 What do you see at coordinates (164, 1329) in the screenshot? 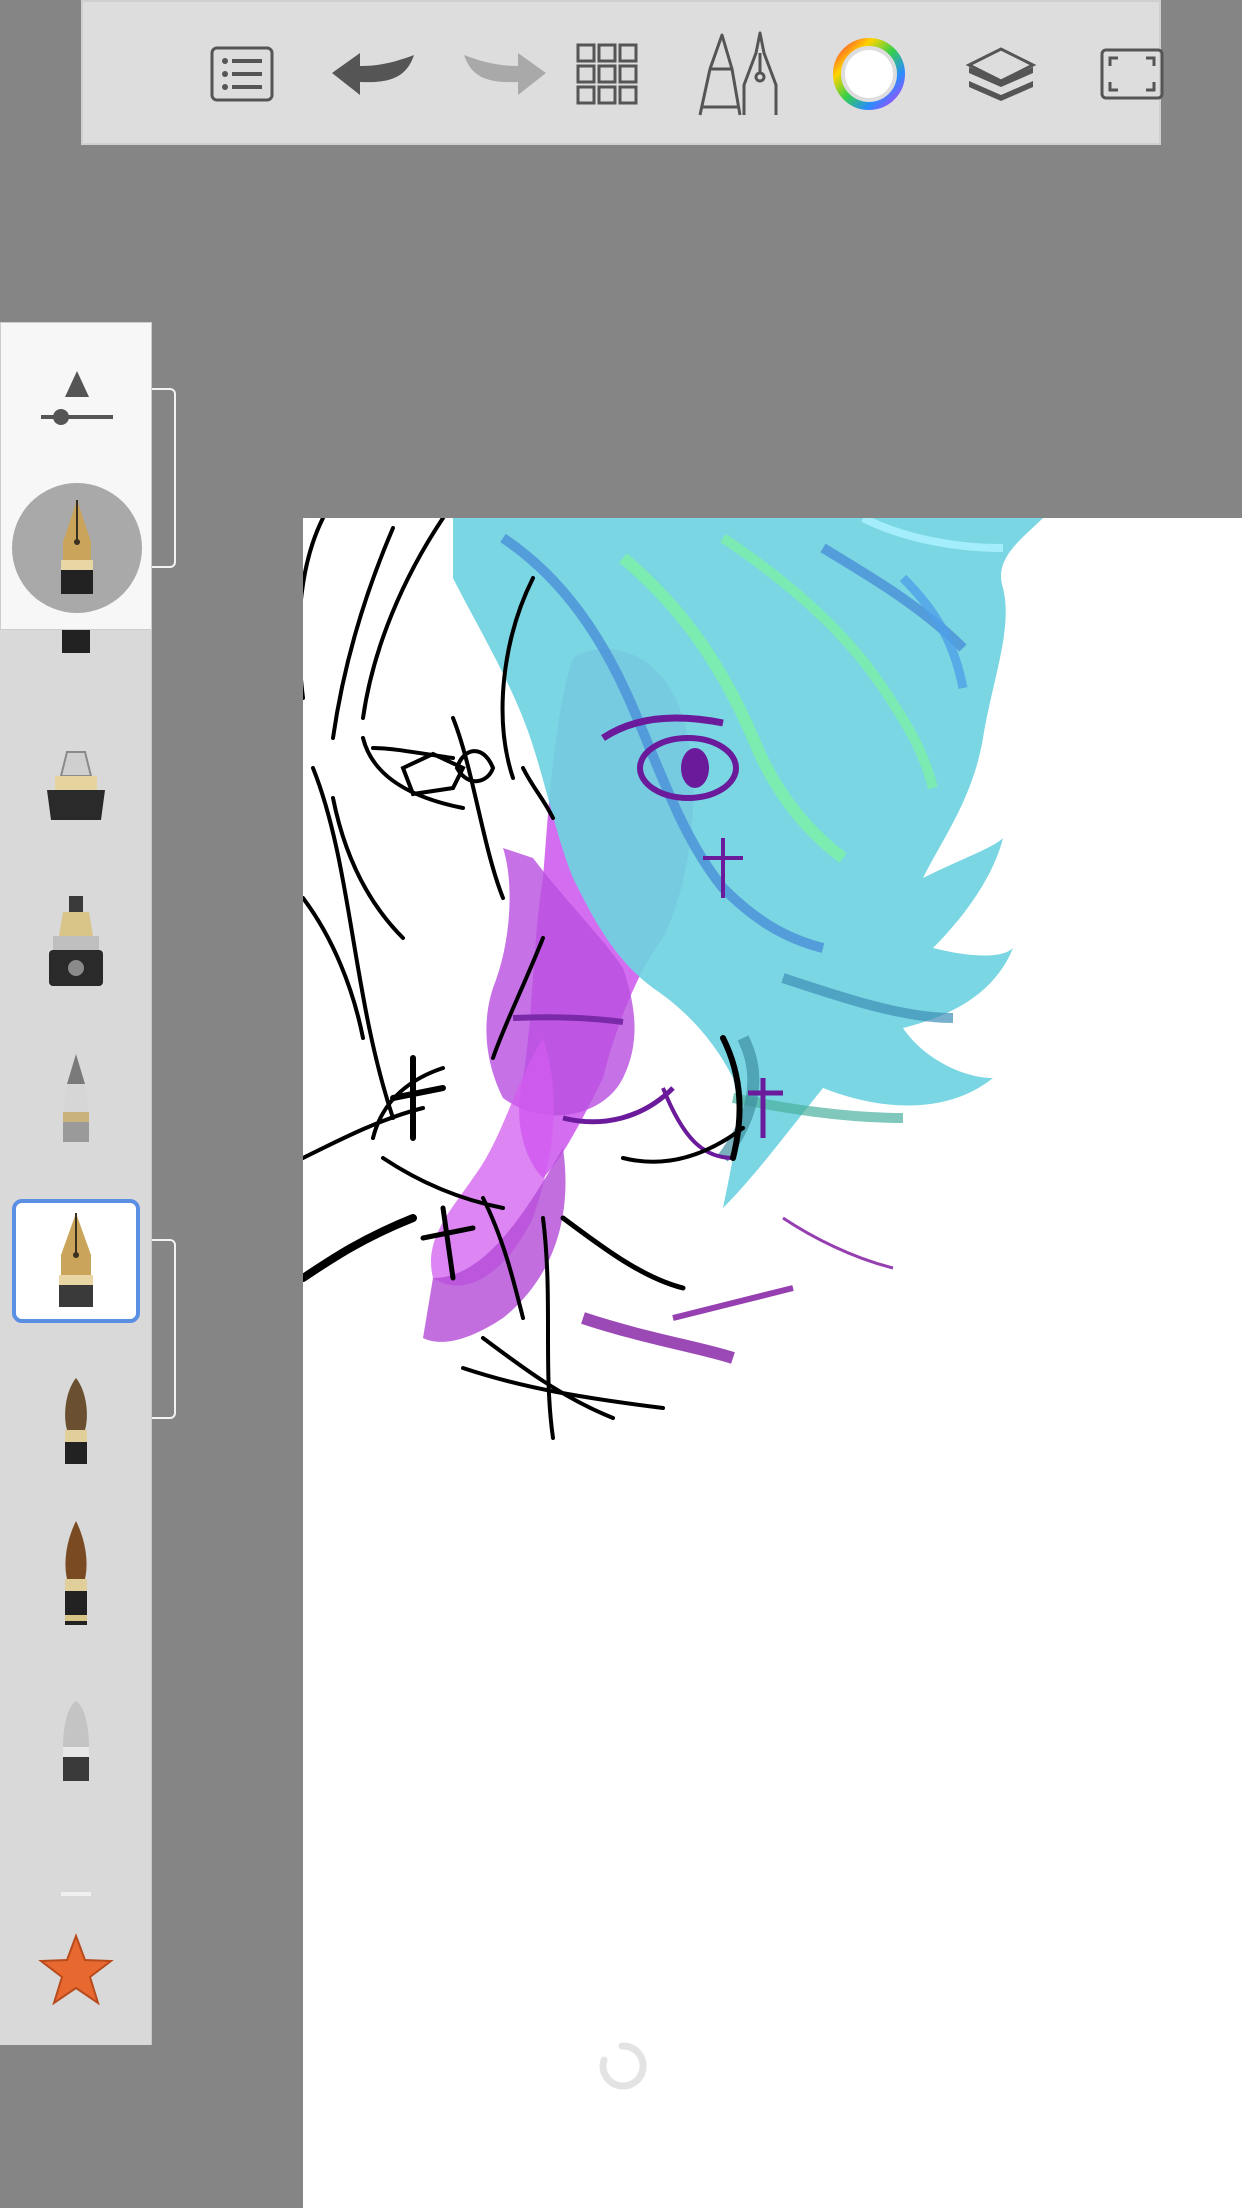
I see `panel-expand-handle-bottom` at bounding box center [164, 1329].